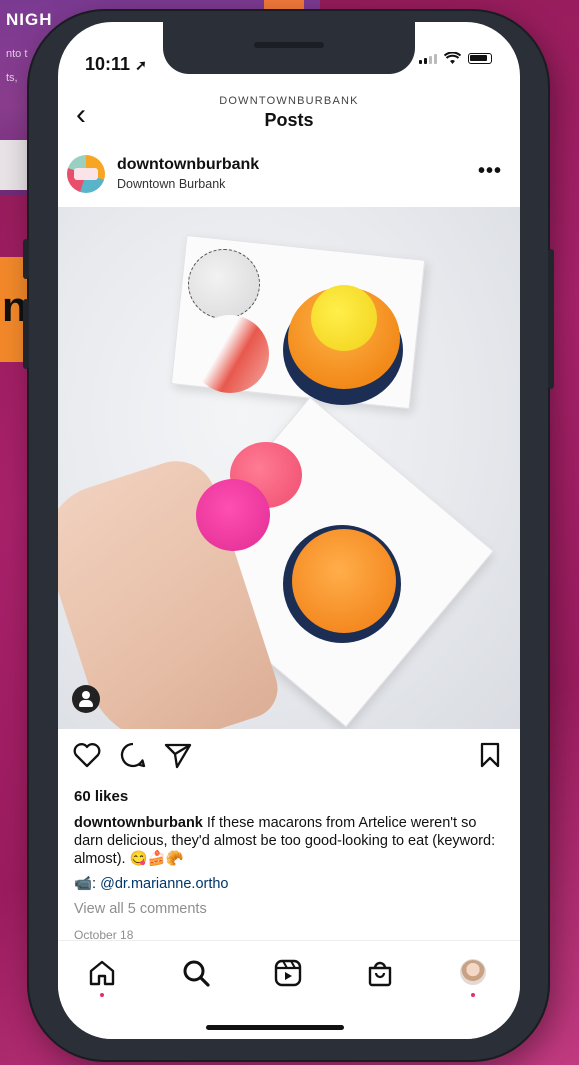  I want to click on profile-avatar, so click(473, 972).